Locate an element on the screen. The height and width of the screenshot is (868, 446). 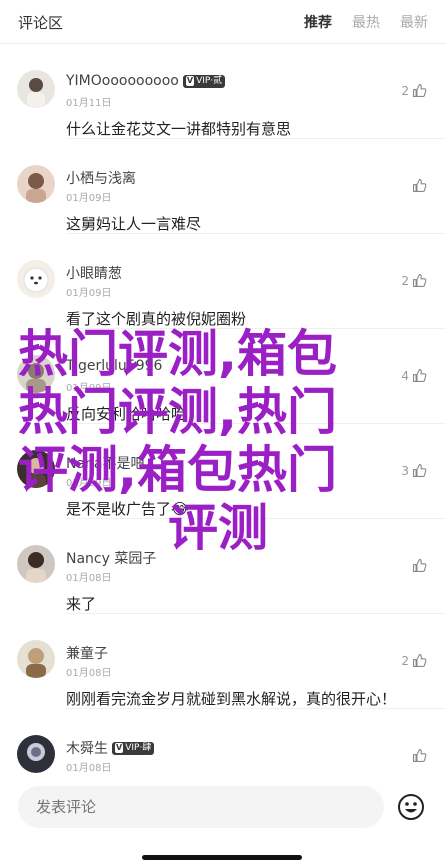
username-text: Nancy 菜园子 is located at coordinates (111, 559).